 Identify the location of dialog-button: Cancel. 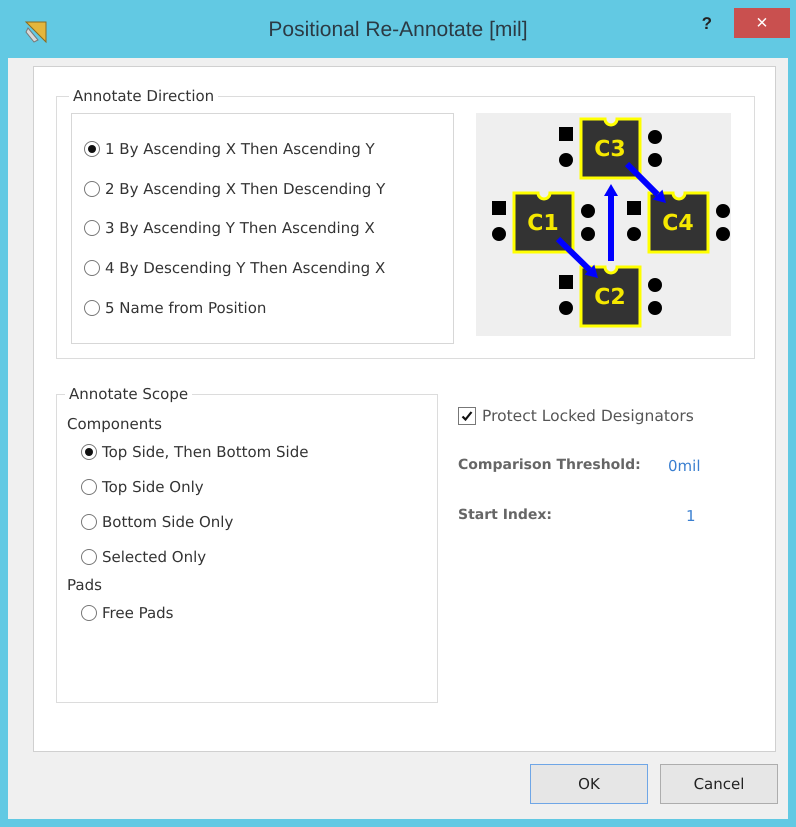
(719, 784).